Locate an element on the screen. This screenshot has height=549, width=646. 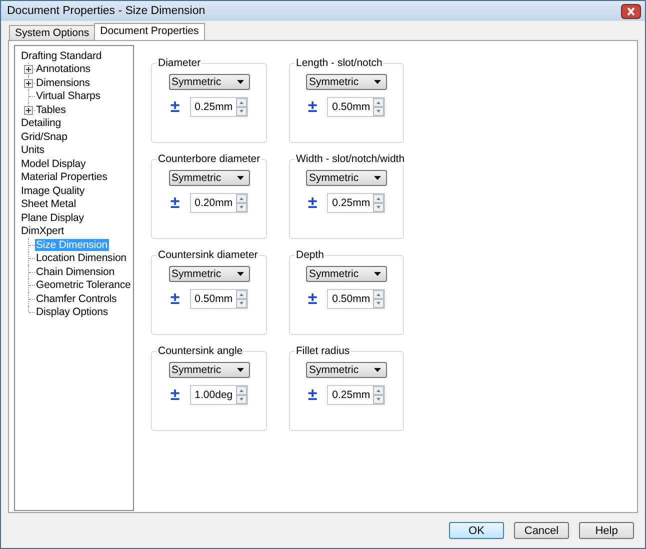
group-title: Fillet radius is located at coordinates (323, 351).